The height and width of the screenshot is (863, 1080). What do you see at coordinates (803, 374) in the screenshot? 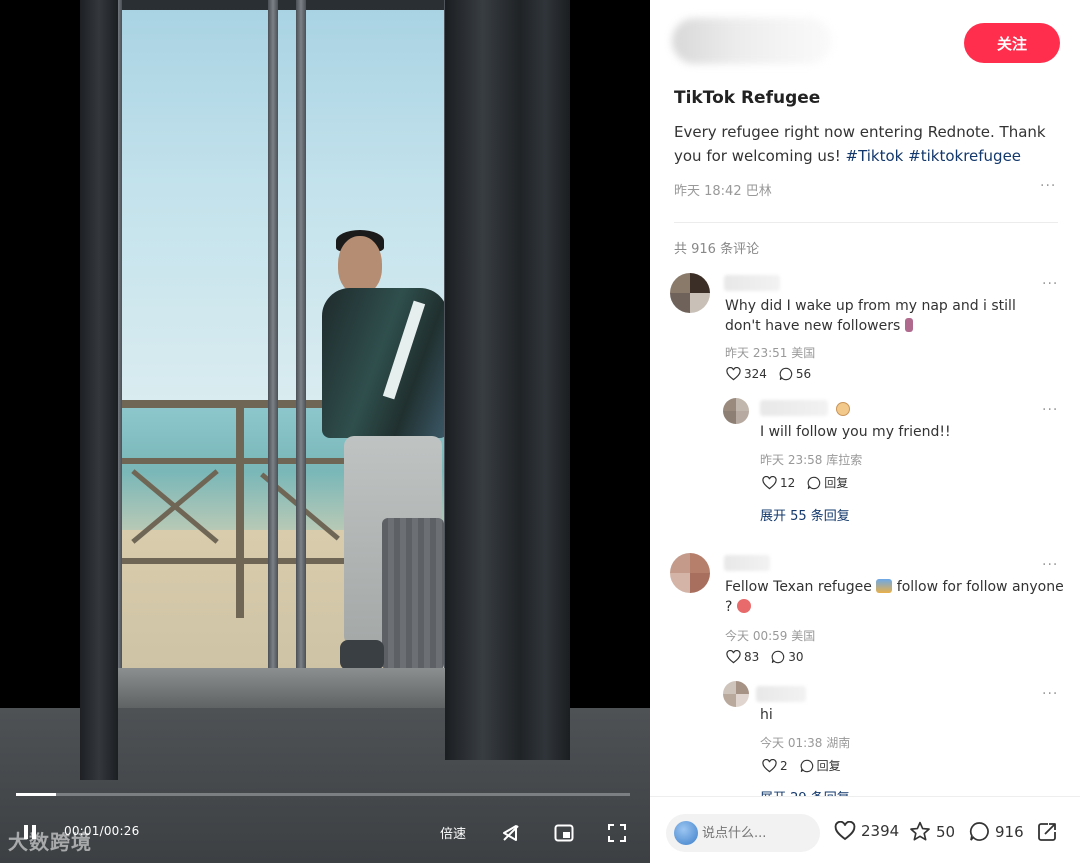
I see `comment-reply-count: 56` at bounding box center [803, 374].